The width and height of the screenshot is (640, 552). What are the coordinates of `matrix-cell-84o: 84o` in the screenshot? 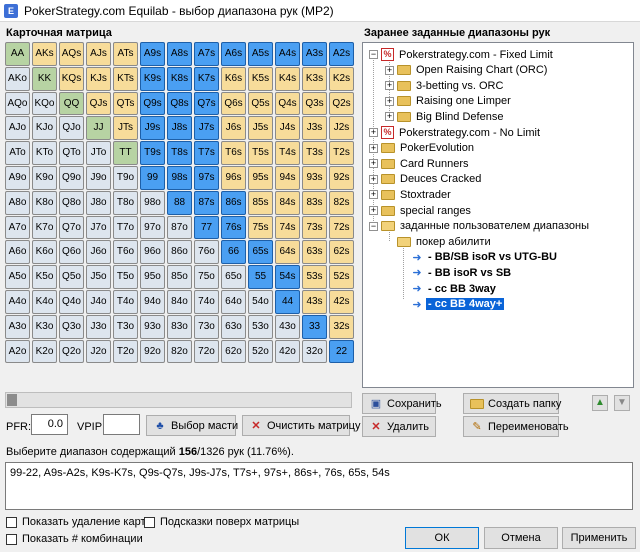 It's located at (179, 301).